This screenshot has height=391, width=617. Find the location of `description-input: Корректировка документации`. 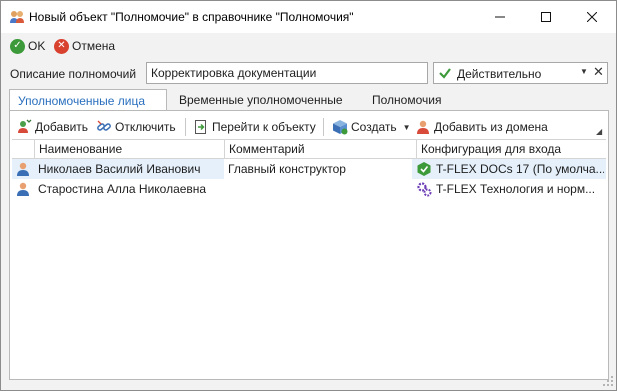

description-input: Корректировка документации is located at coordinates (287, 73).